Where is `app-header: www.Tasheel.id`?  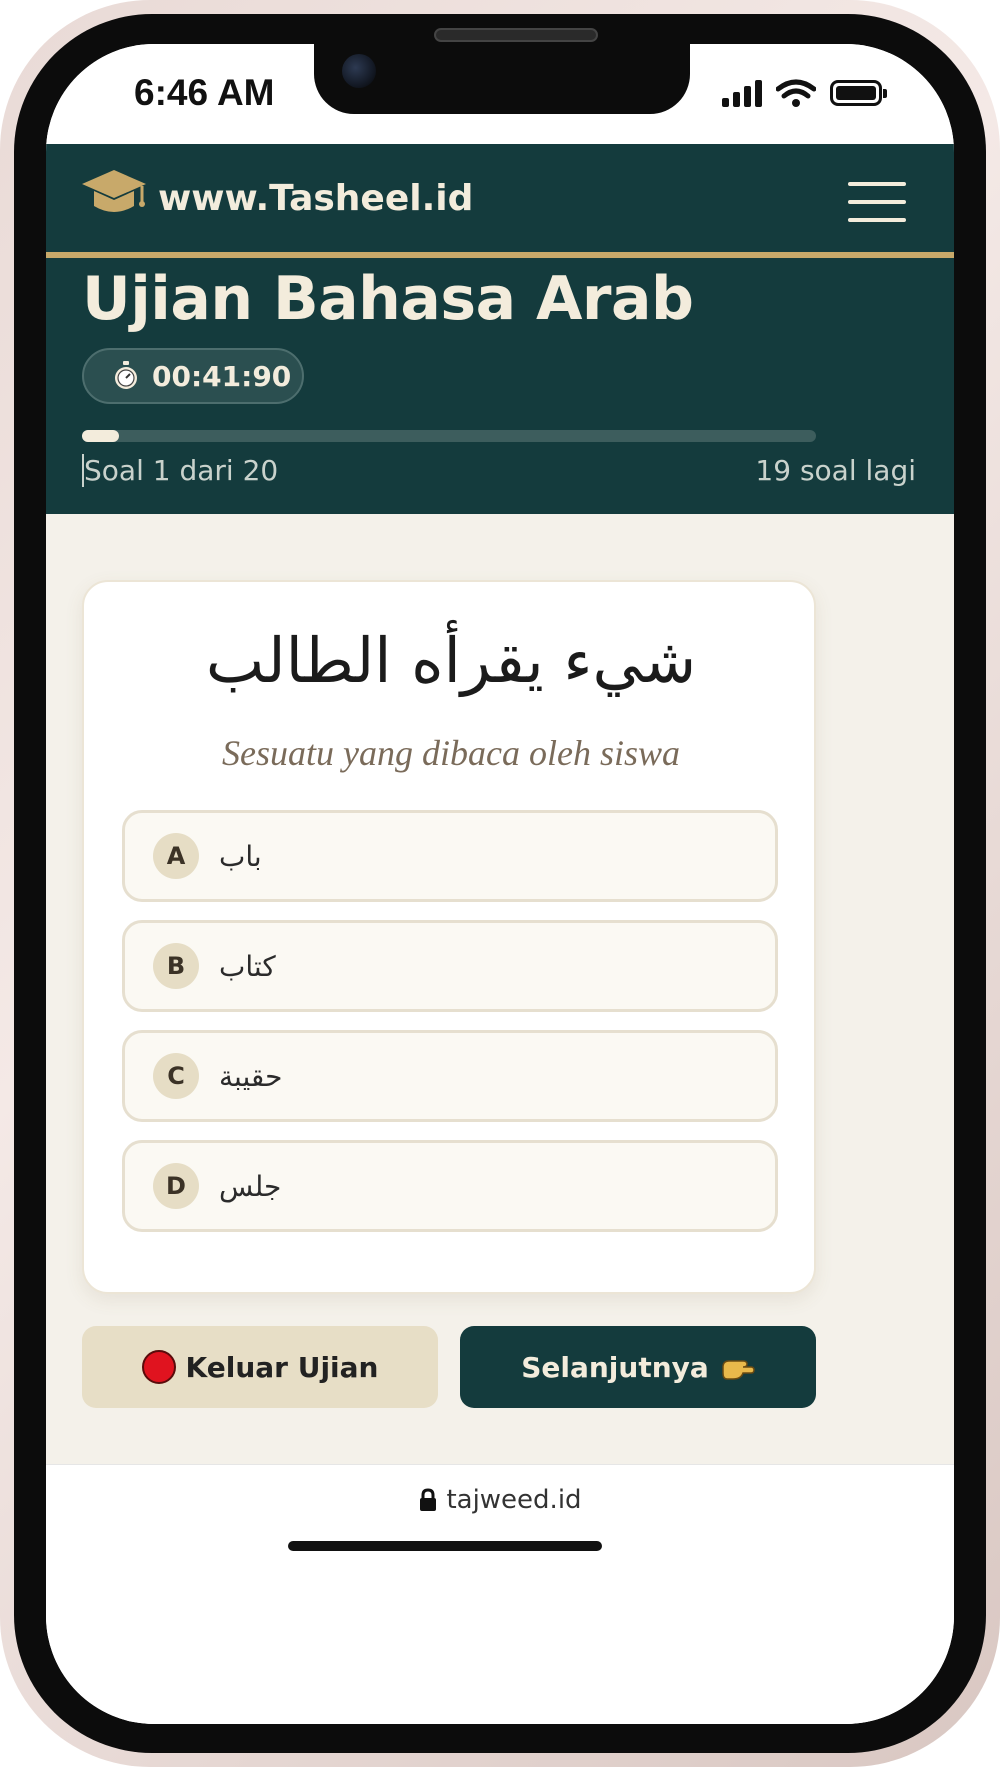 app-header: www.Tasheel.id is located at coordinates (500, 198).